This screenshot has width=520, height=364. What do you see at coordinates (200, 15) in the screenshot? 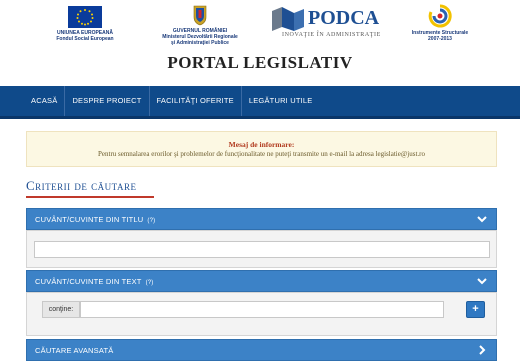
I see `romania-crest-icon` at bounding box center [200, 15].